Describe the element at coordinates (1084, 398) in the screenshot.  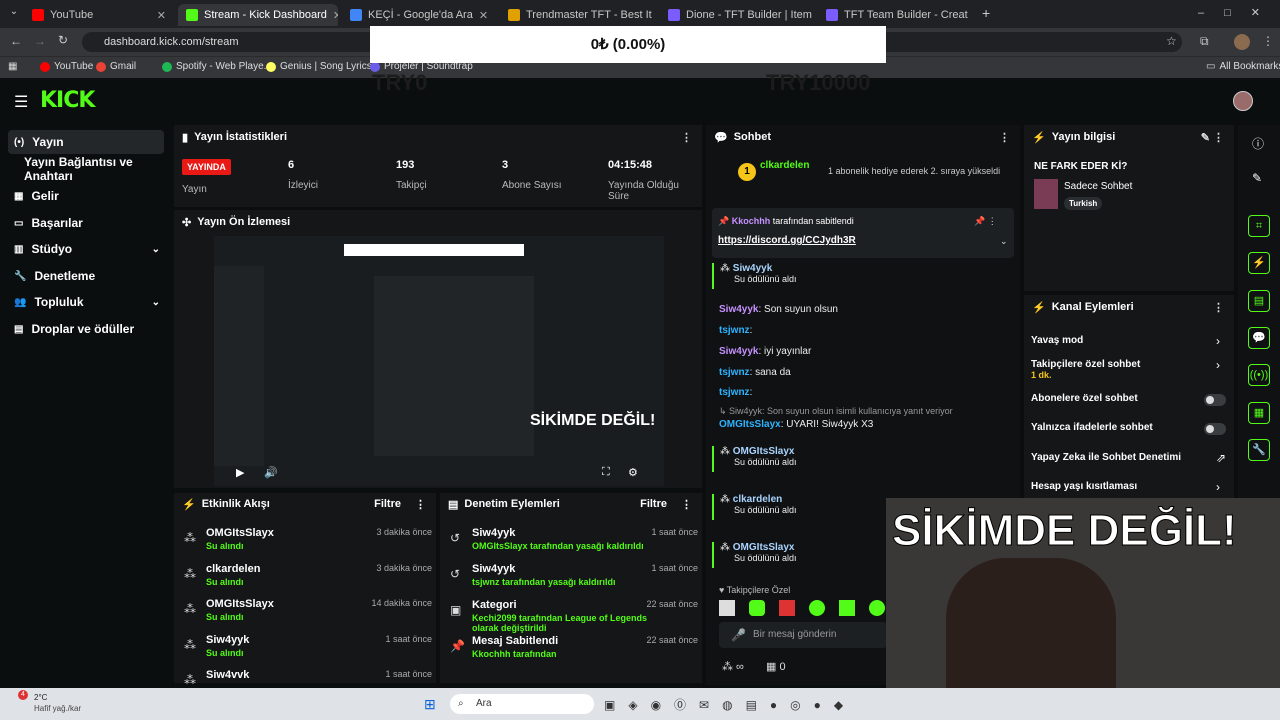
I see `channel-action-label: Abonelere özel sohbet` at that location.